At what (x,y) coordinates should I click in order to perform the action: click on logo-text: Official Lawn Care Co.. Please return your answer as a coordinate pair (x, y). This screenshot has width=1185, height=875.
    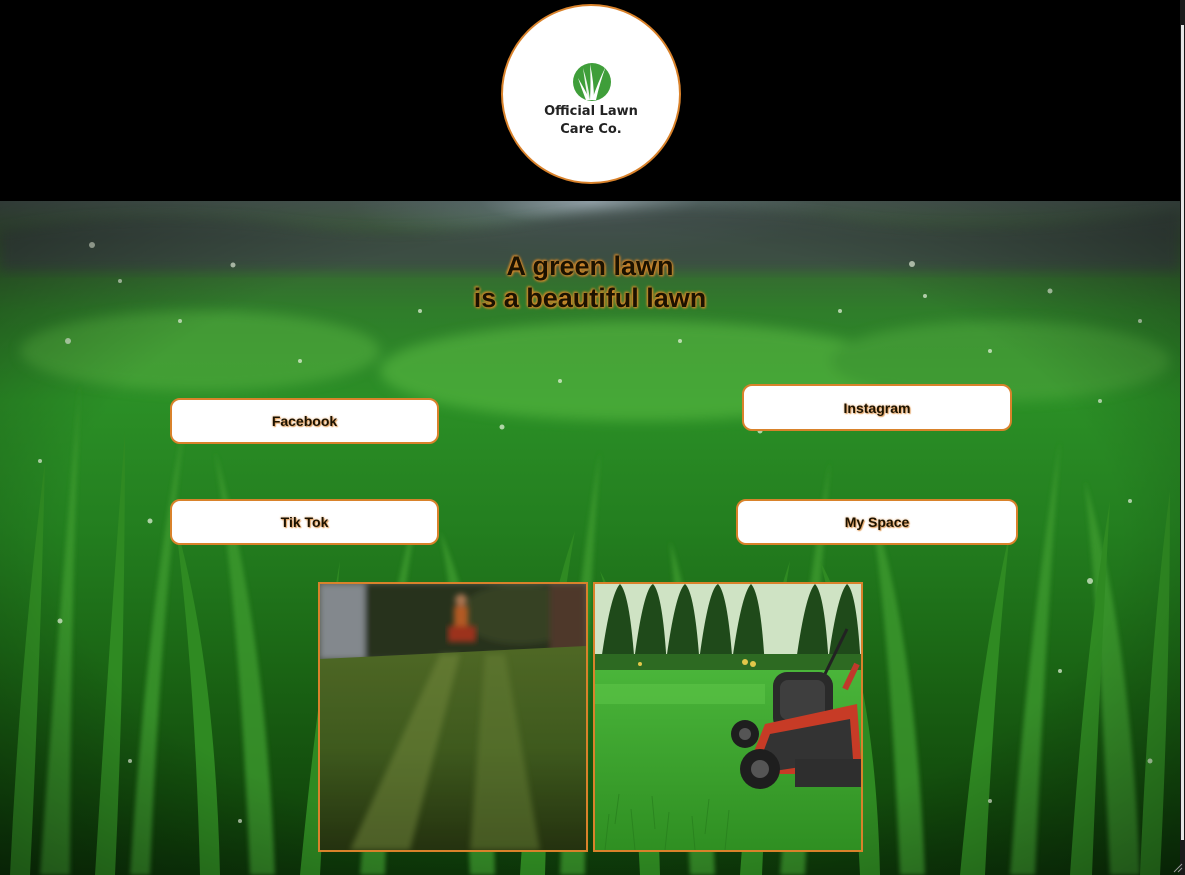
    Looking at the image, I should click on (591, 121).